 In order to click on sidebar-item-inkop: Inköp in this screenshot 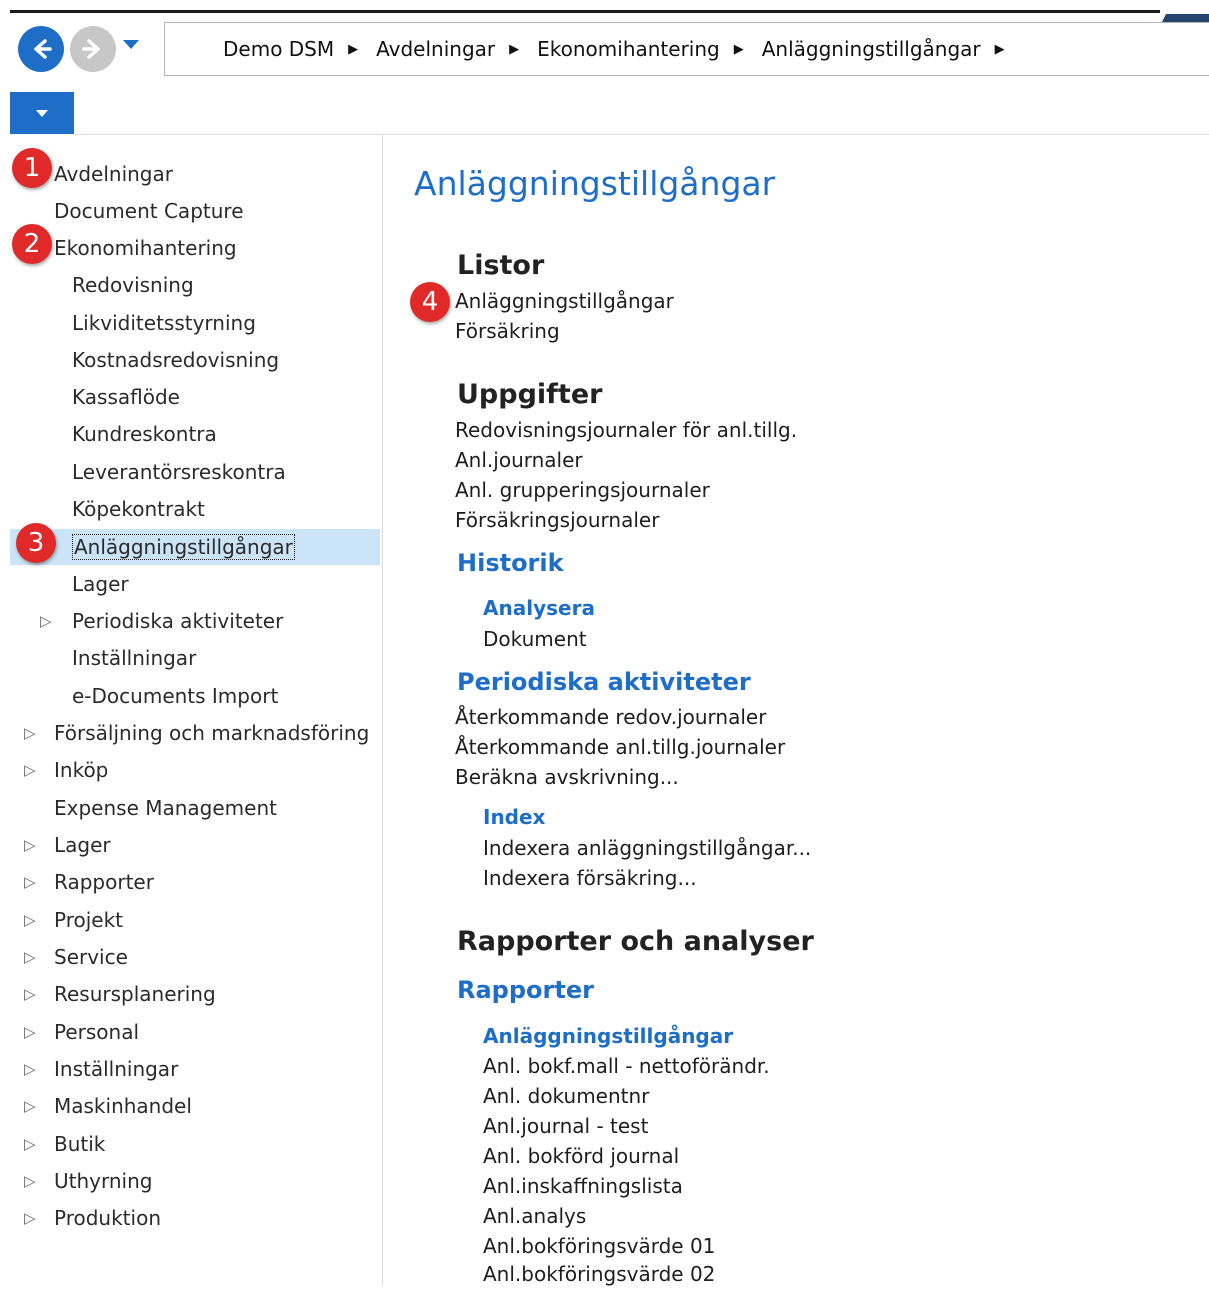, I will do `click(81, 770)`.